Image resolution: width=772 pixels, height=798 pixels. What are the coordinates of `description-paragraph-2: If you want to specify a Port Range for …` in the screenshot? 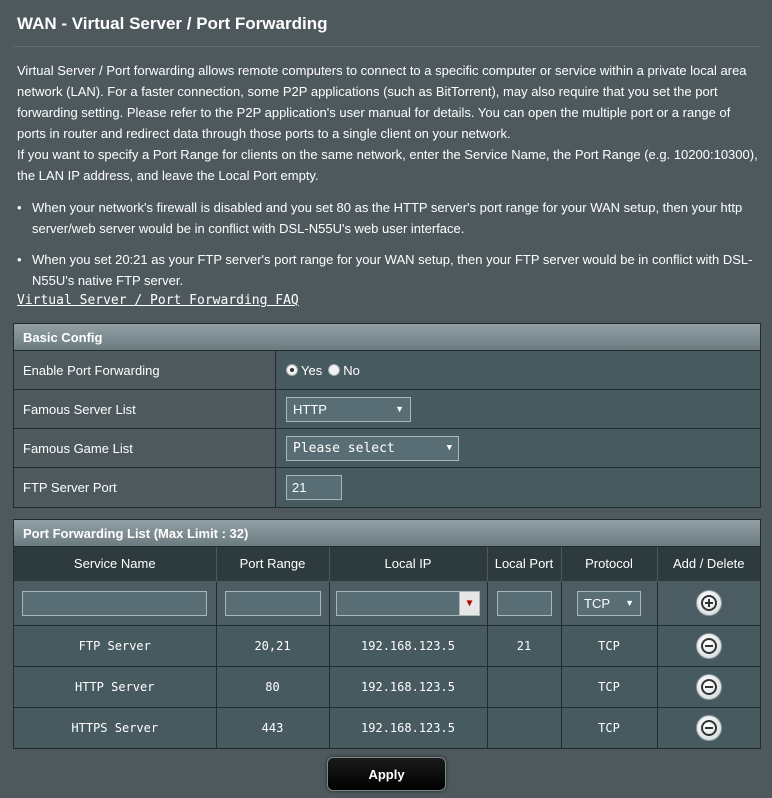 It's located at (387, 165).